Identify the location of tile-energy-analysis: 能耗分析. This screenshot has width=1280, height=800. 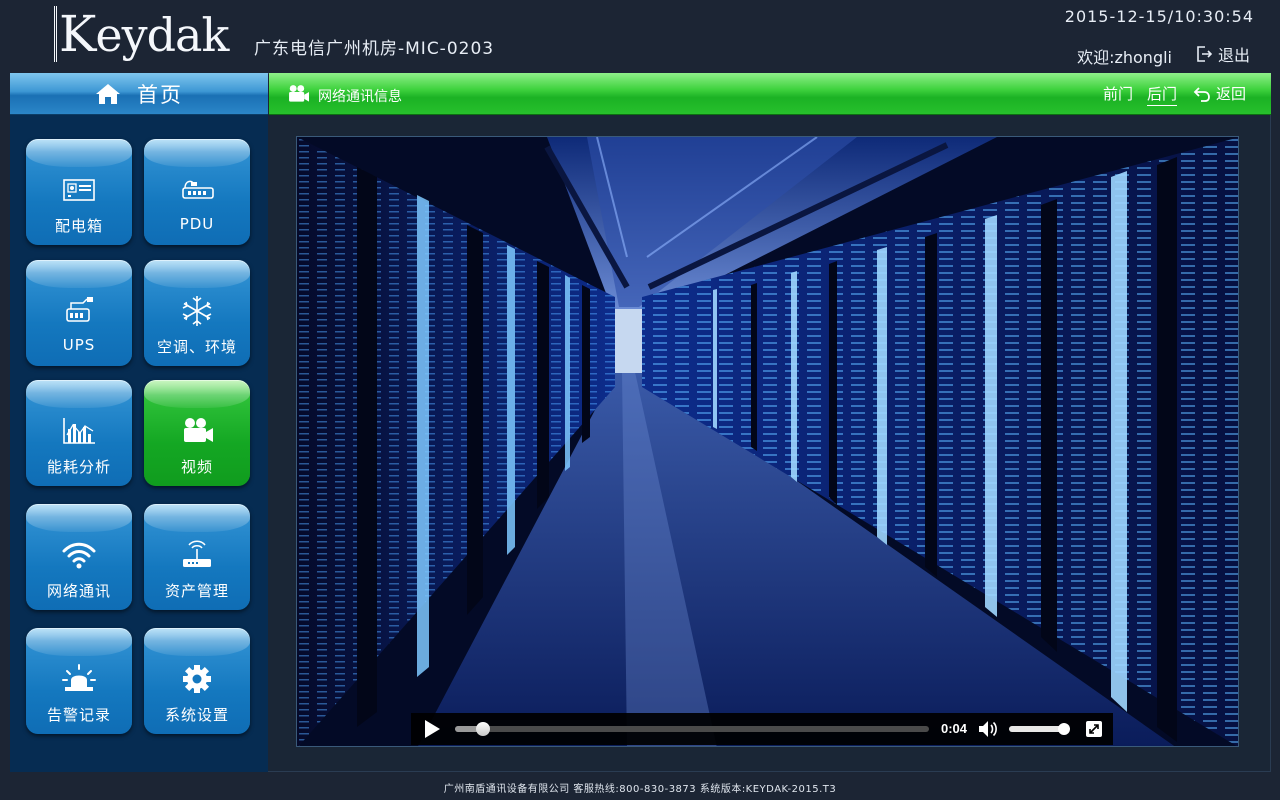
(79, 433).